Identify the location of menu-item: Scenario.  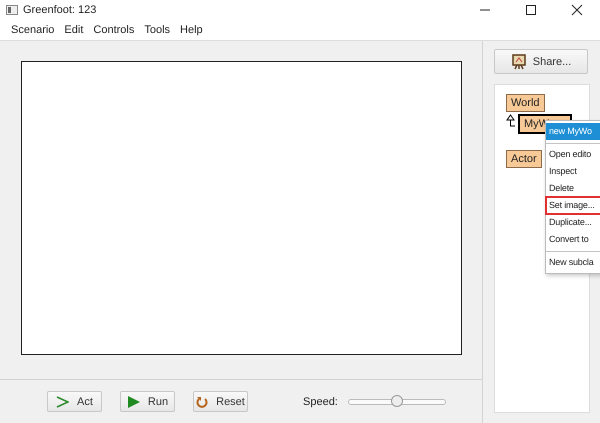
(33, 30).